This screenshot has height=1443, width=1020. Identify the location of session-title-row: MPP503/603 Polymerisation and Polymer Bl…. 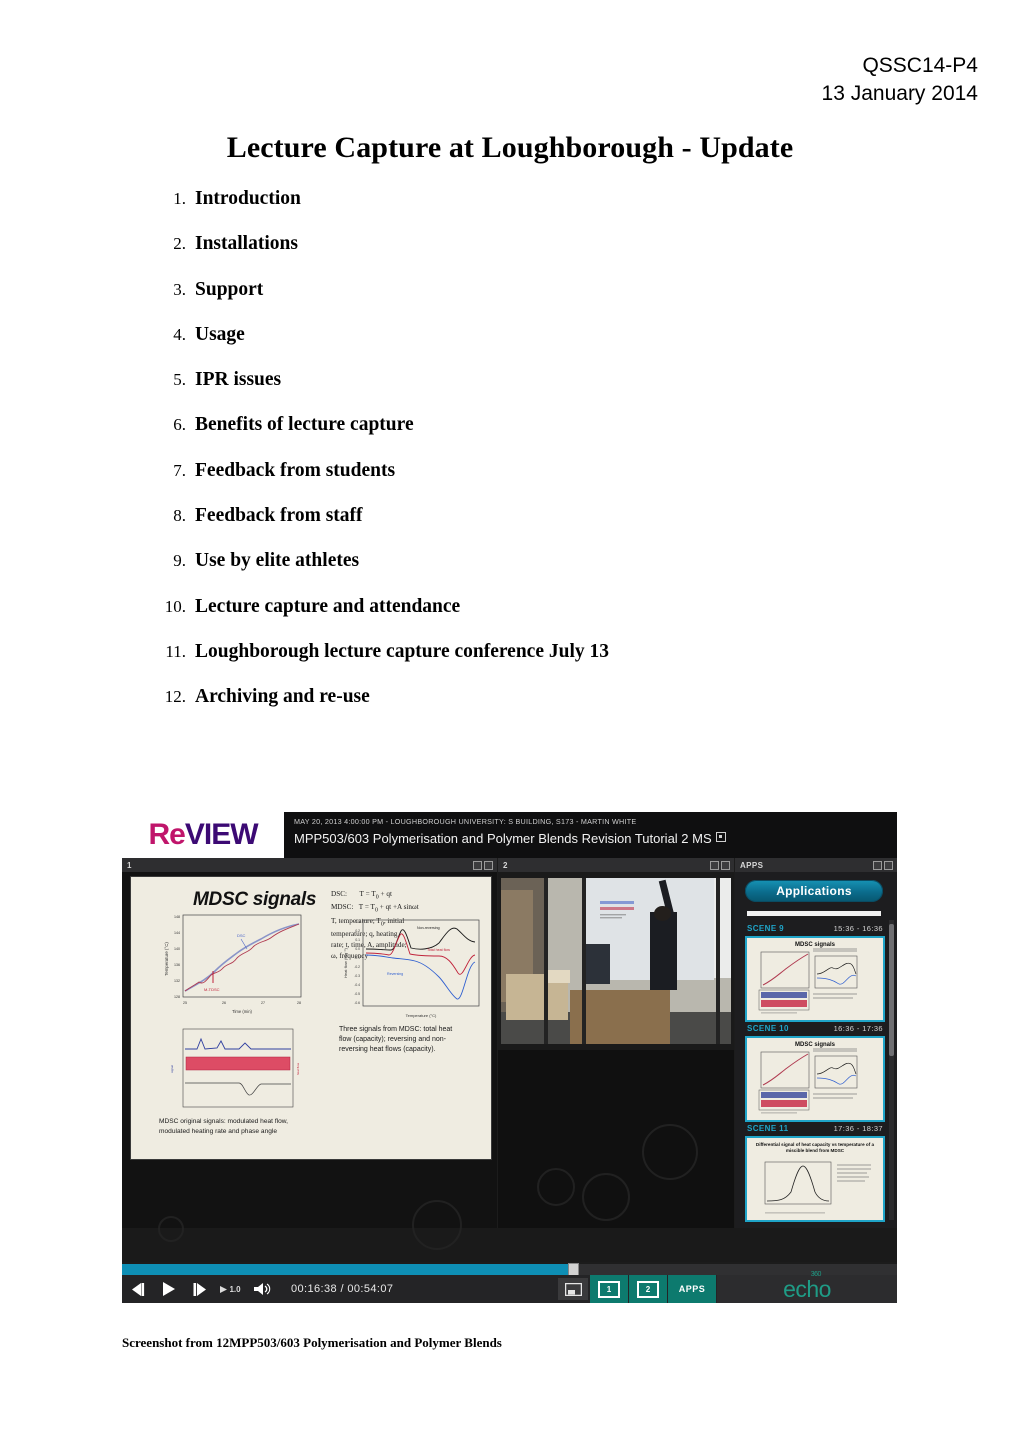
(595, 838).